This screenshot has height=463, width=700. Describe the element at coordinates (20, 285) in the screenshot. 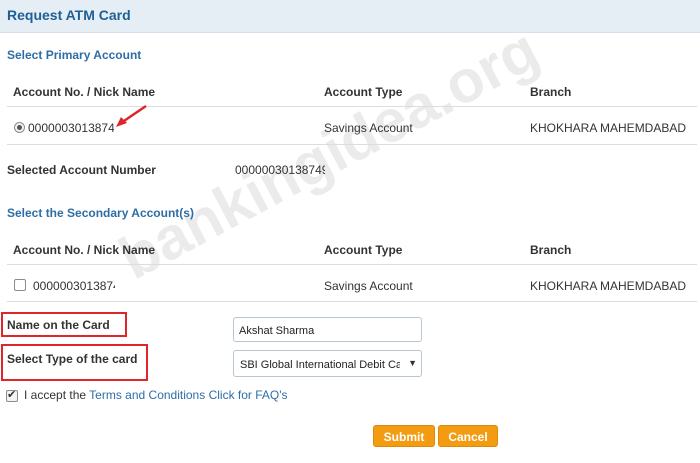

I see `secondary-account-checkbox` at that location.